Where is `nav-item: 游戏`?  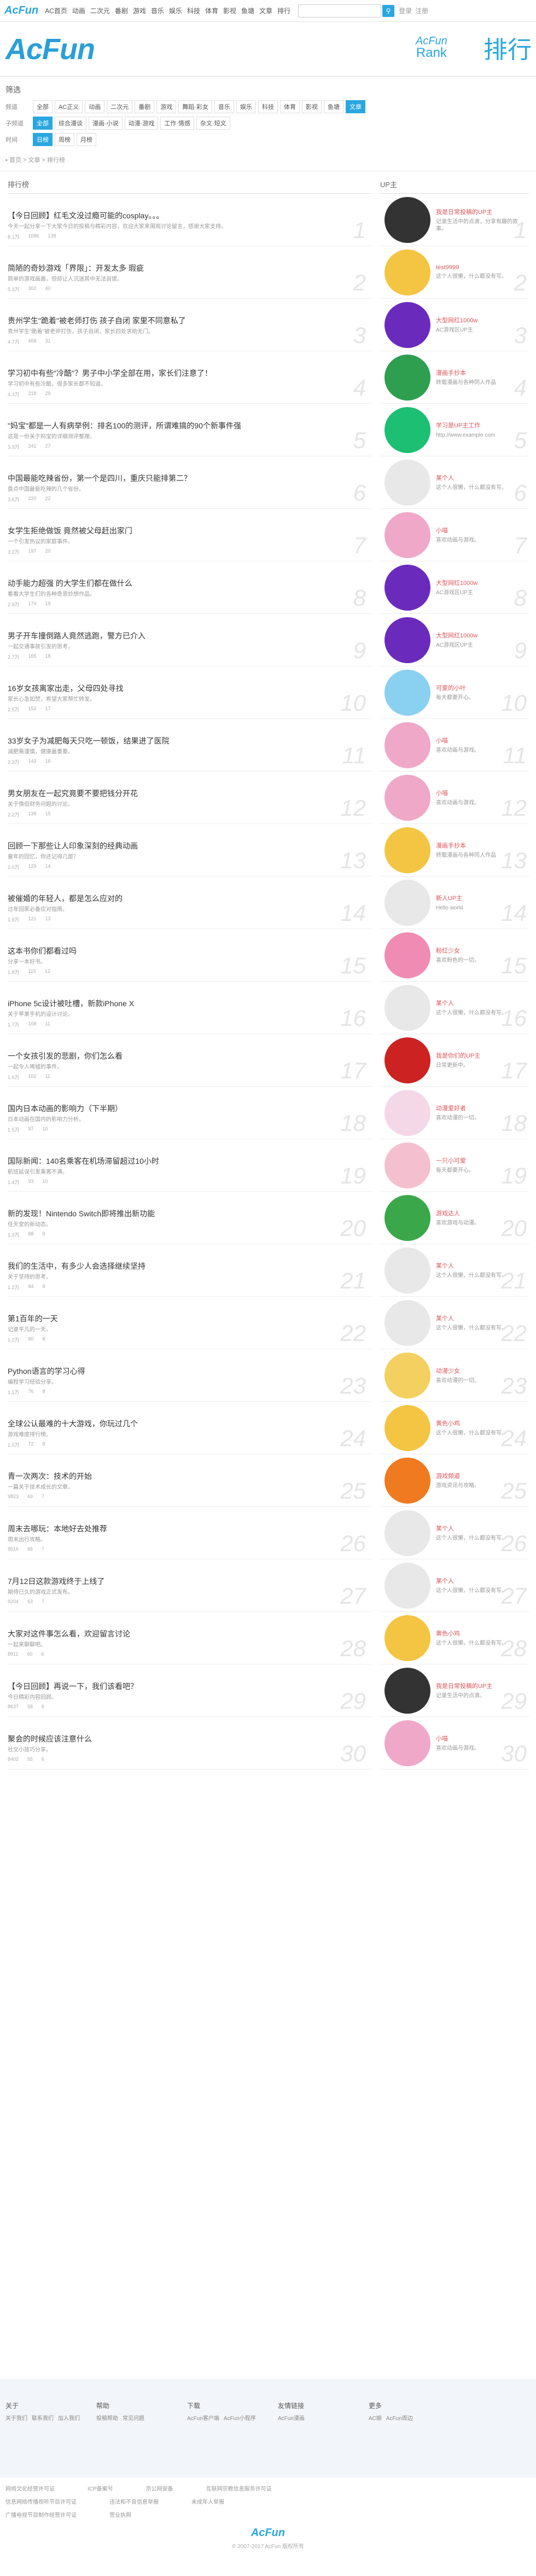 nav-item: 游戏 is located at coordinates (139, 10).